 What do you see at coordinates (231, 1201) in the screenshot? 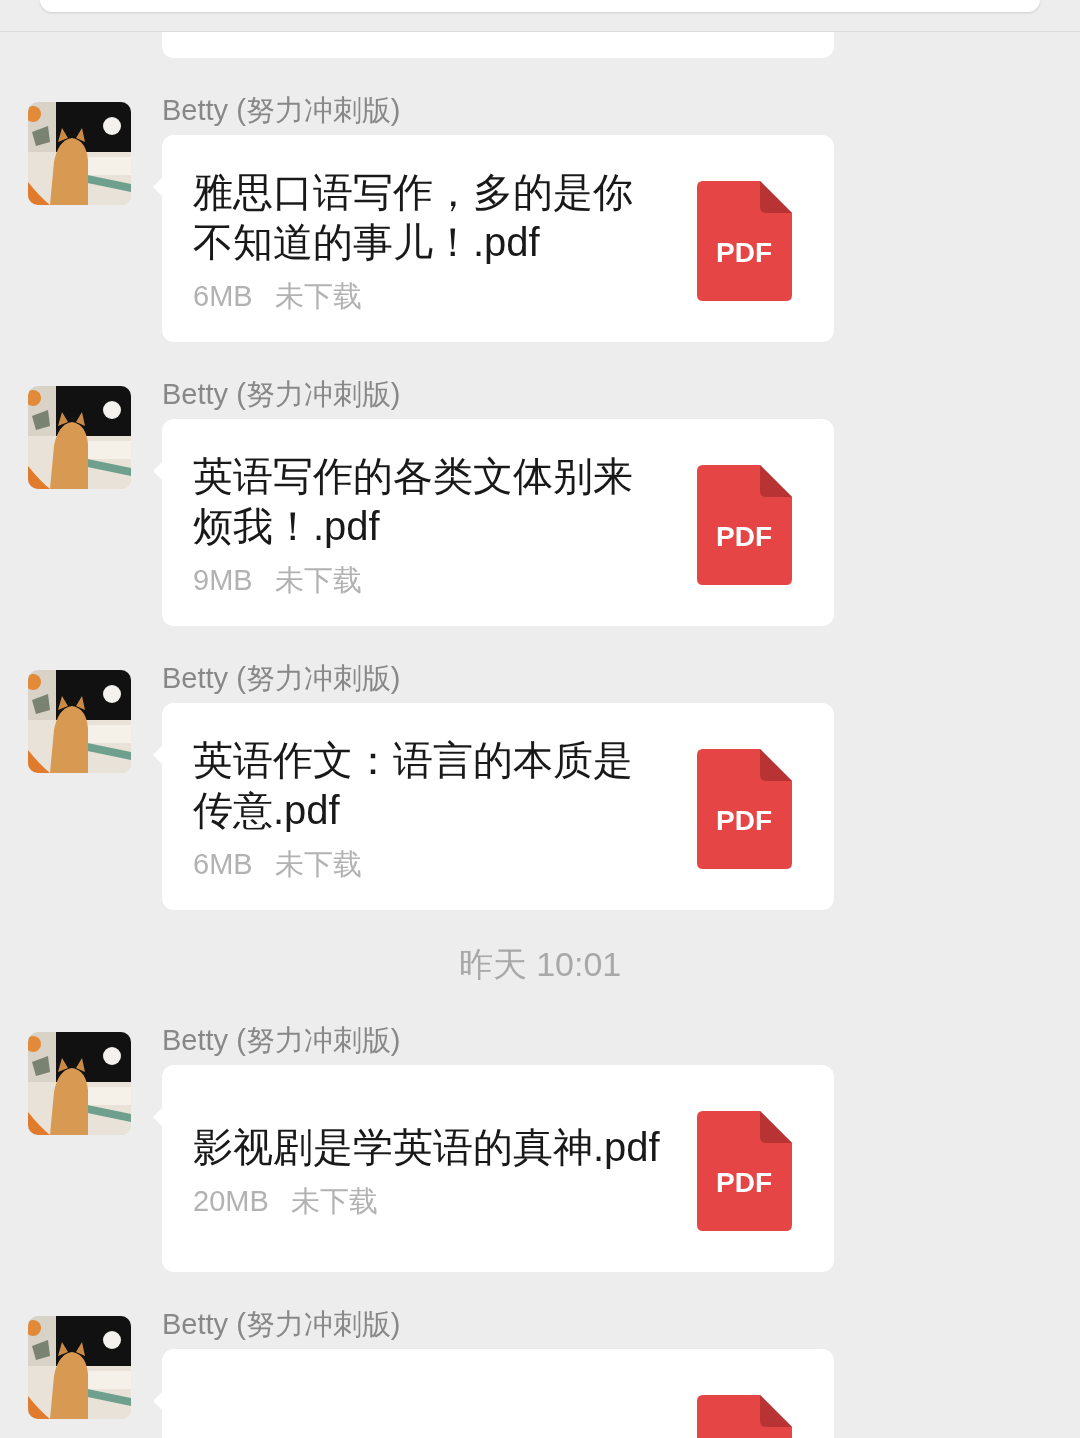
I see `file-size: 20MB` at bounding box center [231, 1201].